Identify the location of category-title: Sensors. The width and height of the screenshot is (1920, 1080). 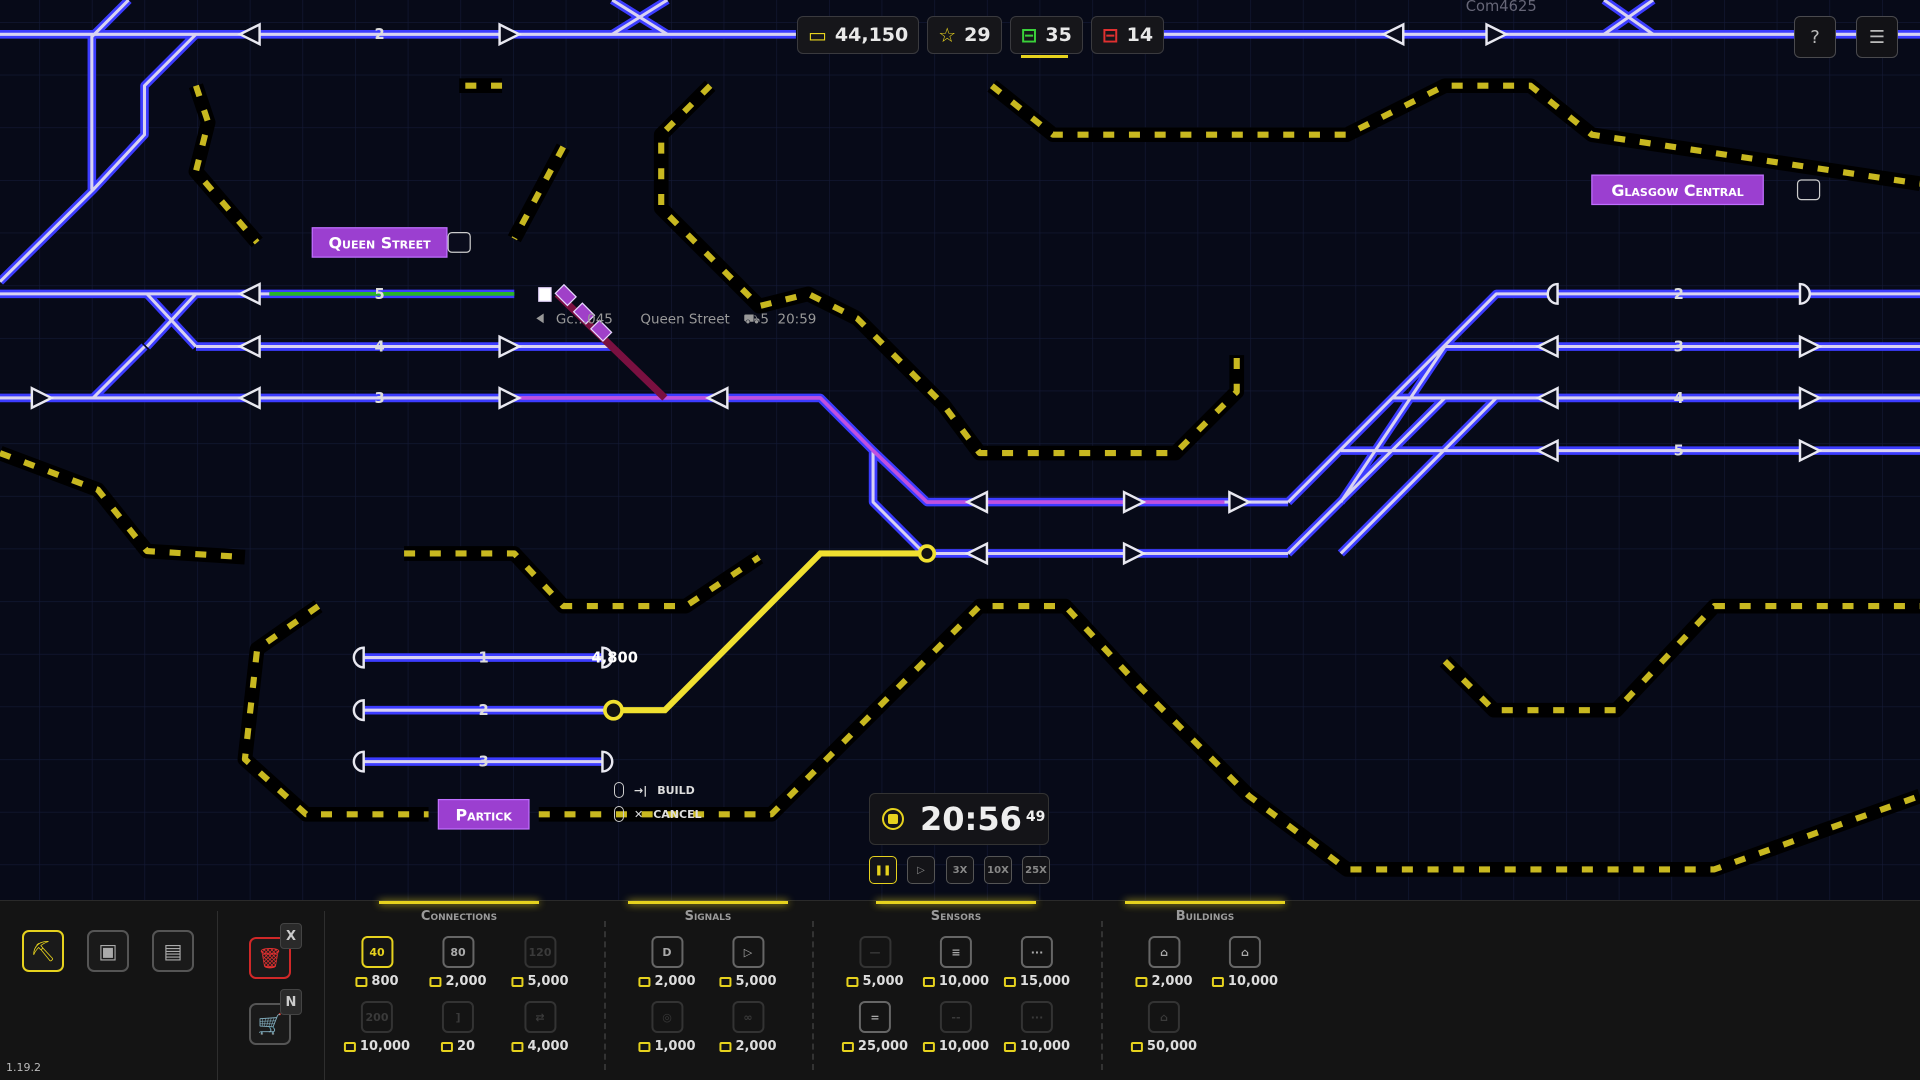
(956, 916).